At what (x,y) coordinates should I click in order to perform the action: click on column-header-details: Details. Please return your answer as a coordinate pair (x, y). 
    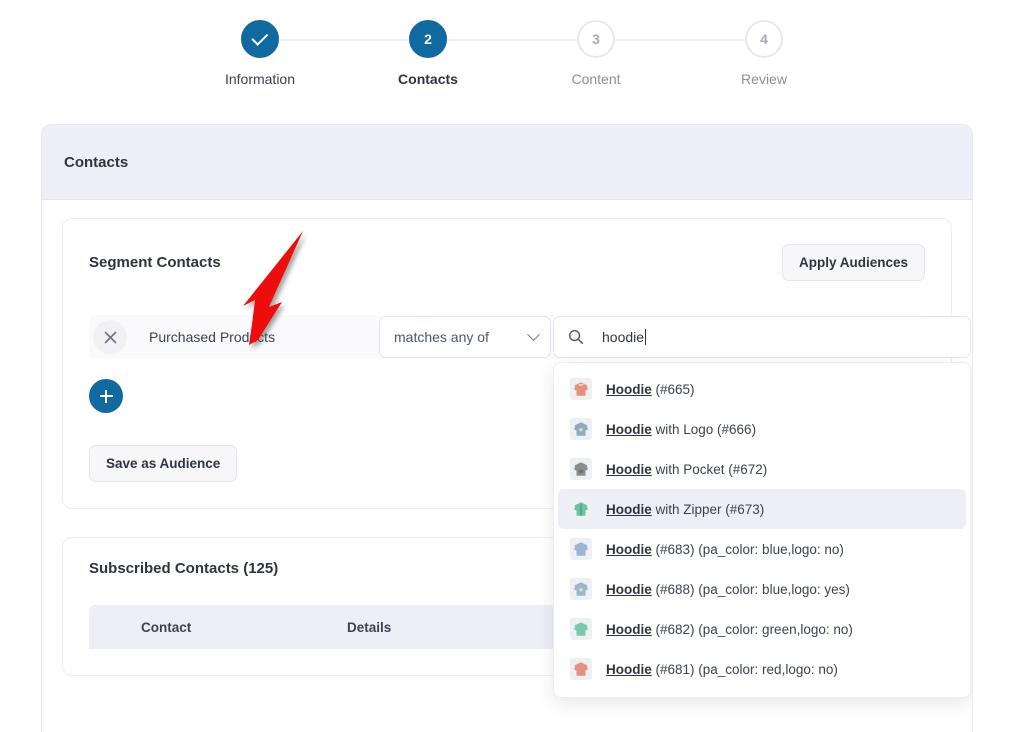
    Looking at the image, I should click on (369, 627).